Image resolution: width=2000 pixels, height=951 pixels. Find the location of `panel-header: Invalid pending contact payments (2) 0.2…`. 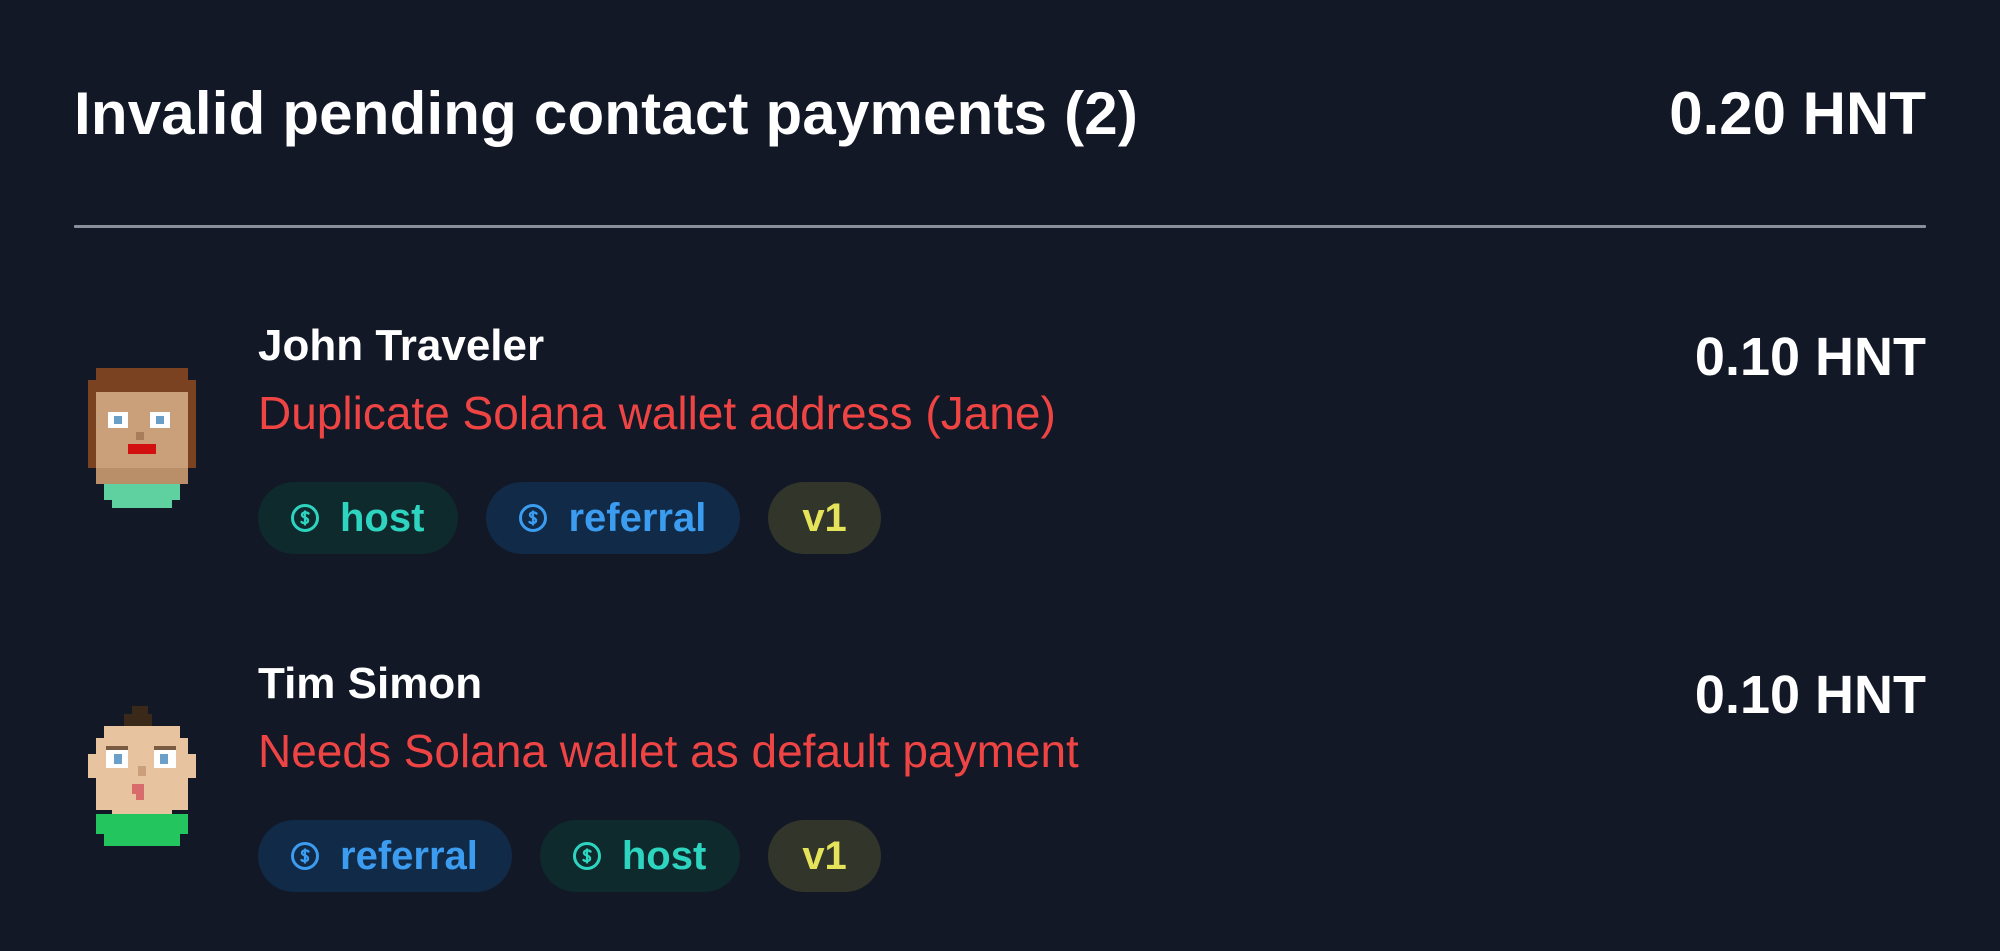

panel-header: Invalid pending contact payments (2) 0.2… is located at coordinates (1000, 113).